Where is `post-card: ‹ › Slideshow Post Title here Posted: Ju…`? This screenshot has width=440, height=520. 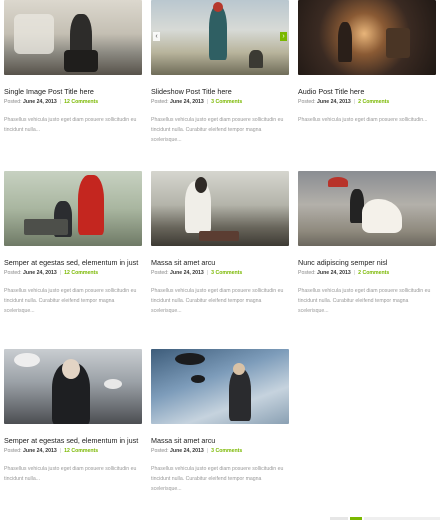
post-card: ‹ › Slideshow Post Title here Posted: Ju… is located at coordinates (220, 72).